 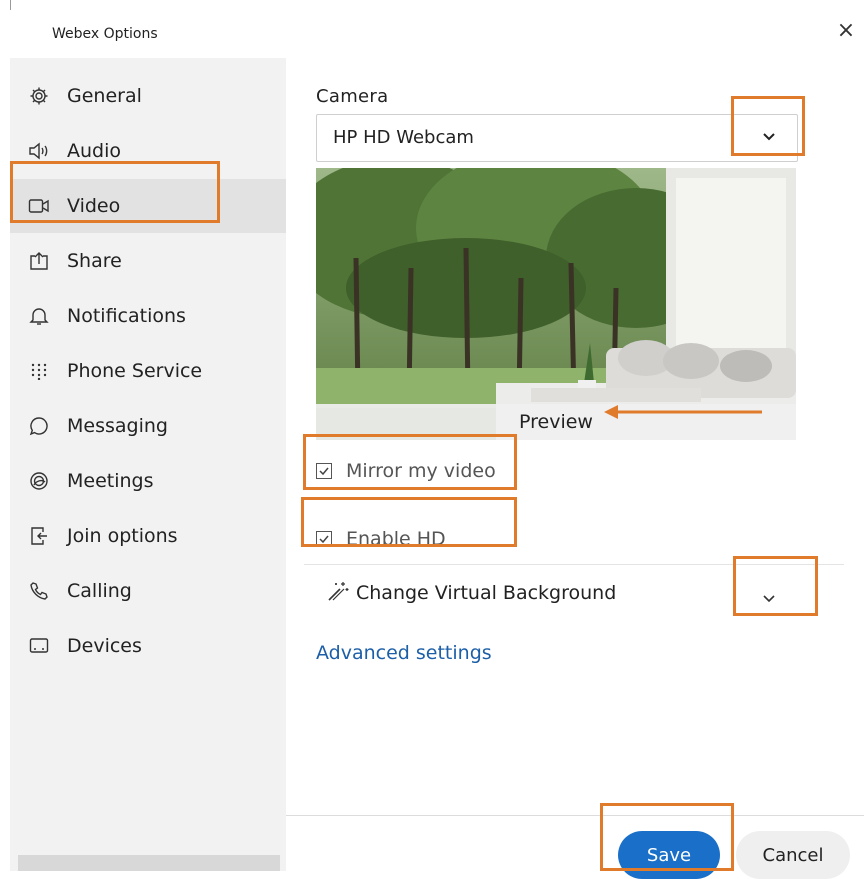 I want to click on save-button: Save, so click(x=669, y=855).